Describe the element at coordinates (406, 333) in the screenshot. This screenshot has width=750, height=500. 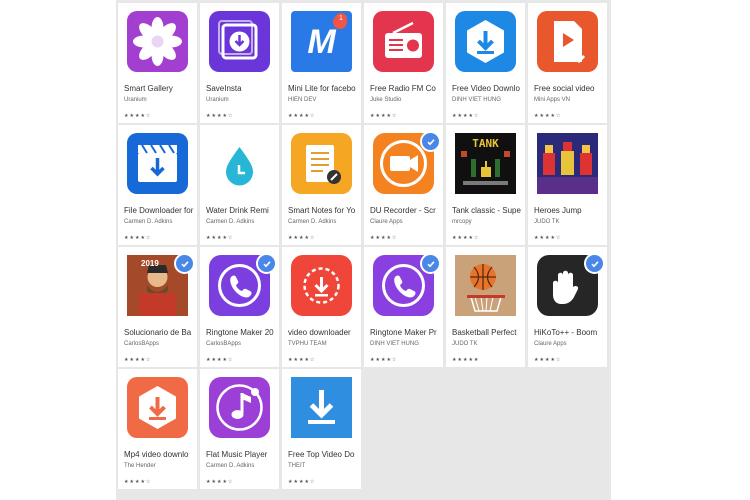
I see `app-title: Ringtone Maker Pr` at that location.